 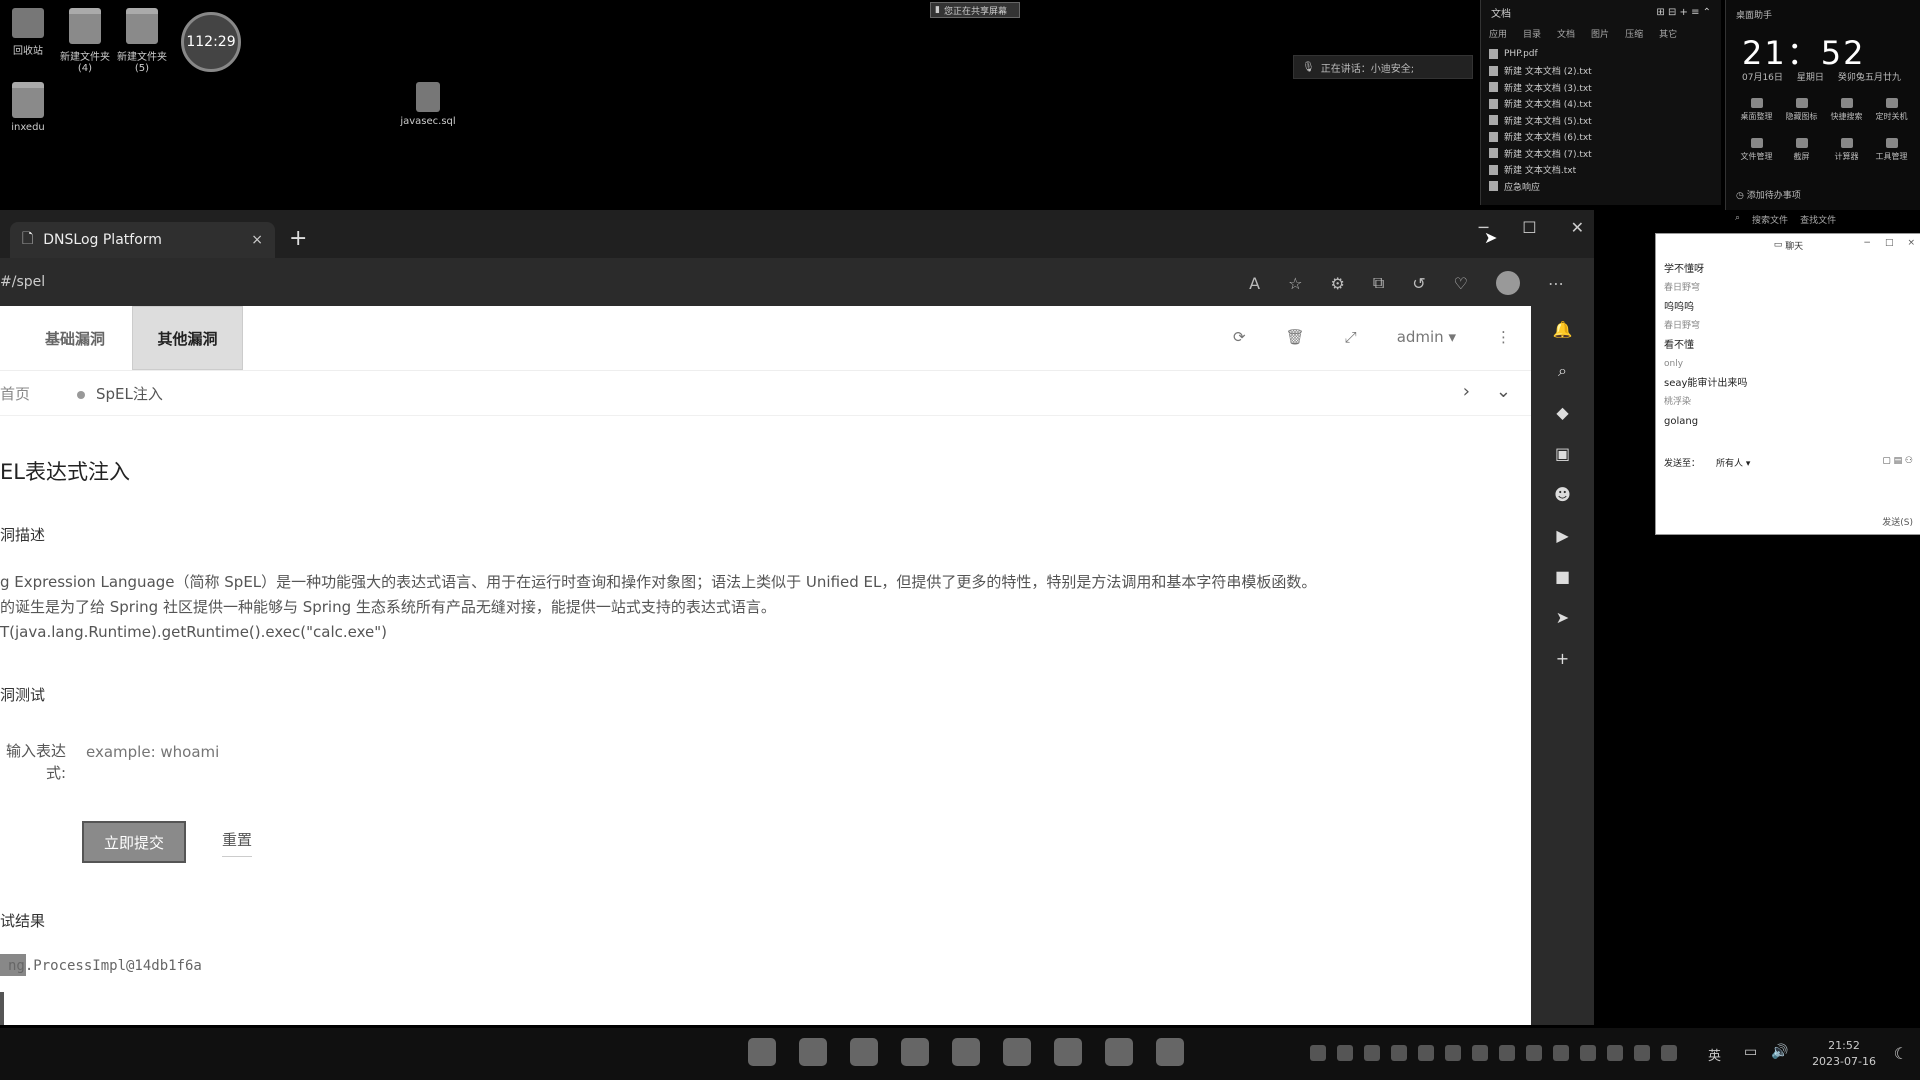 I want to click on url-field: #/spel, so click(x=22, y=282).